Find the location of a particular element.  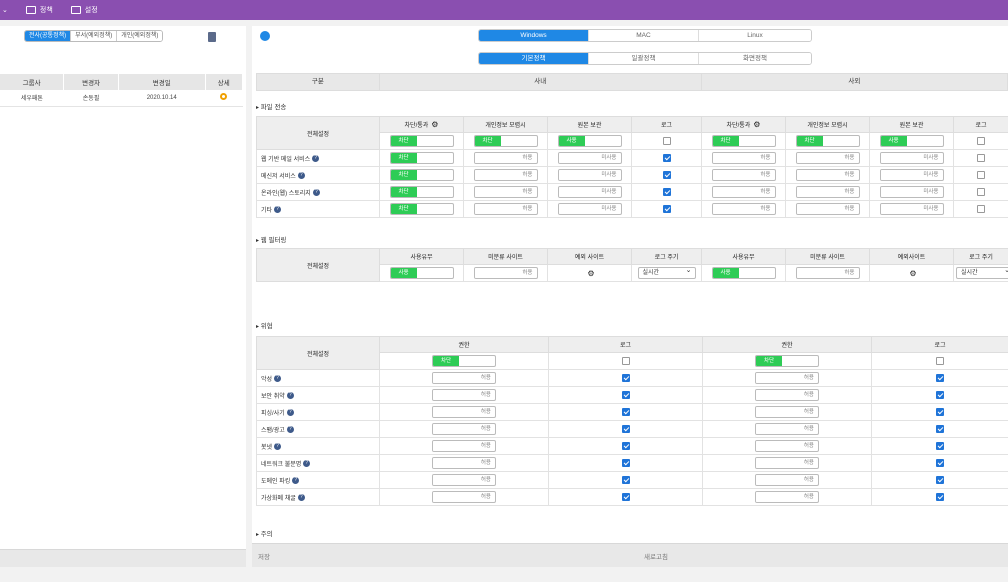

tab-mac: MAC is located at coordinates (644, 35).